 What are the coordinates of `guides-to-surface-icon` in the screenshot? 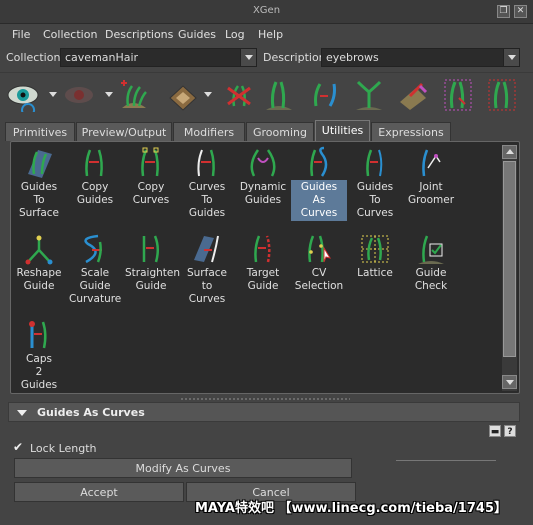 It's located at (40, 164).